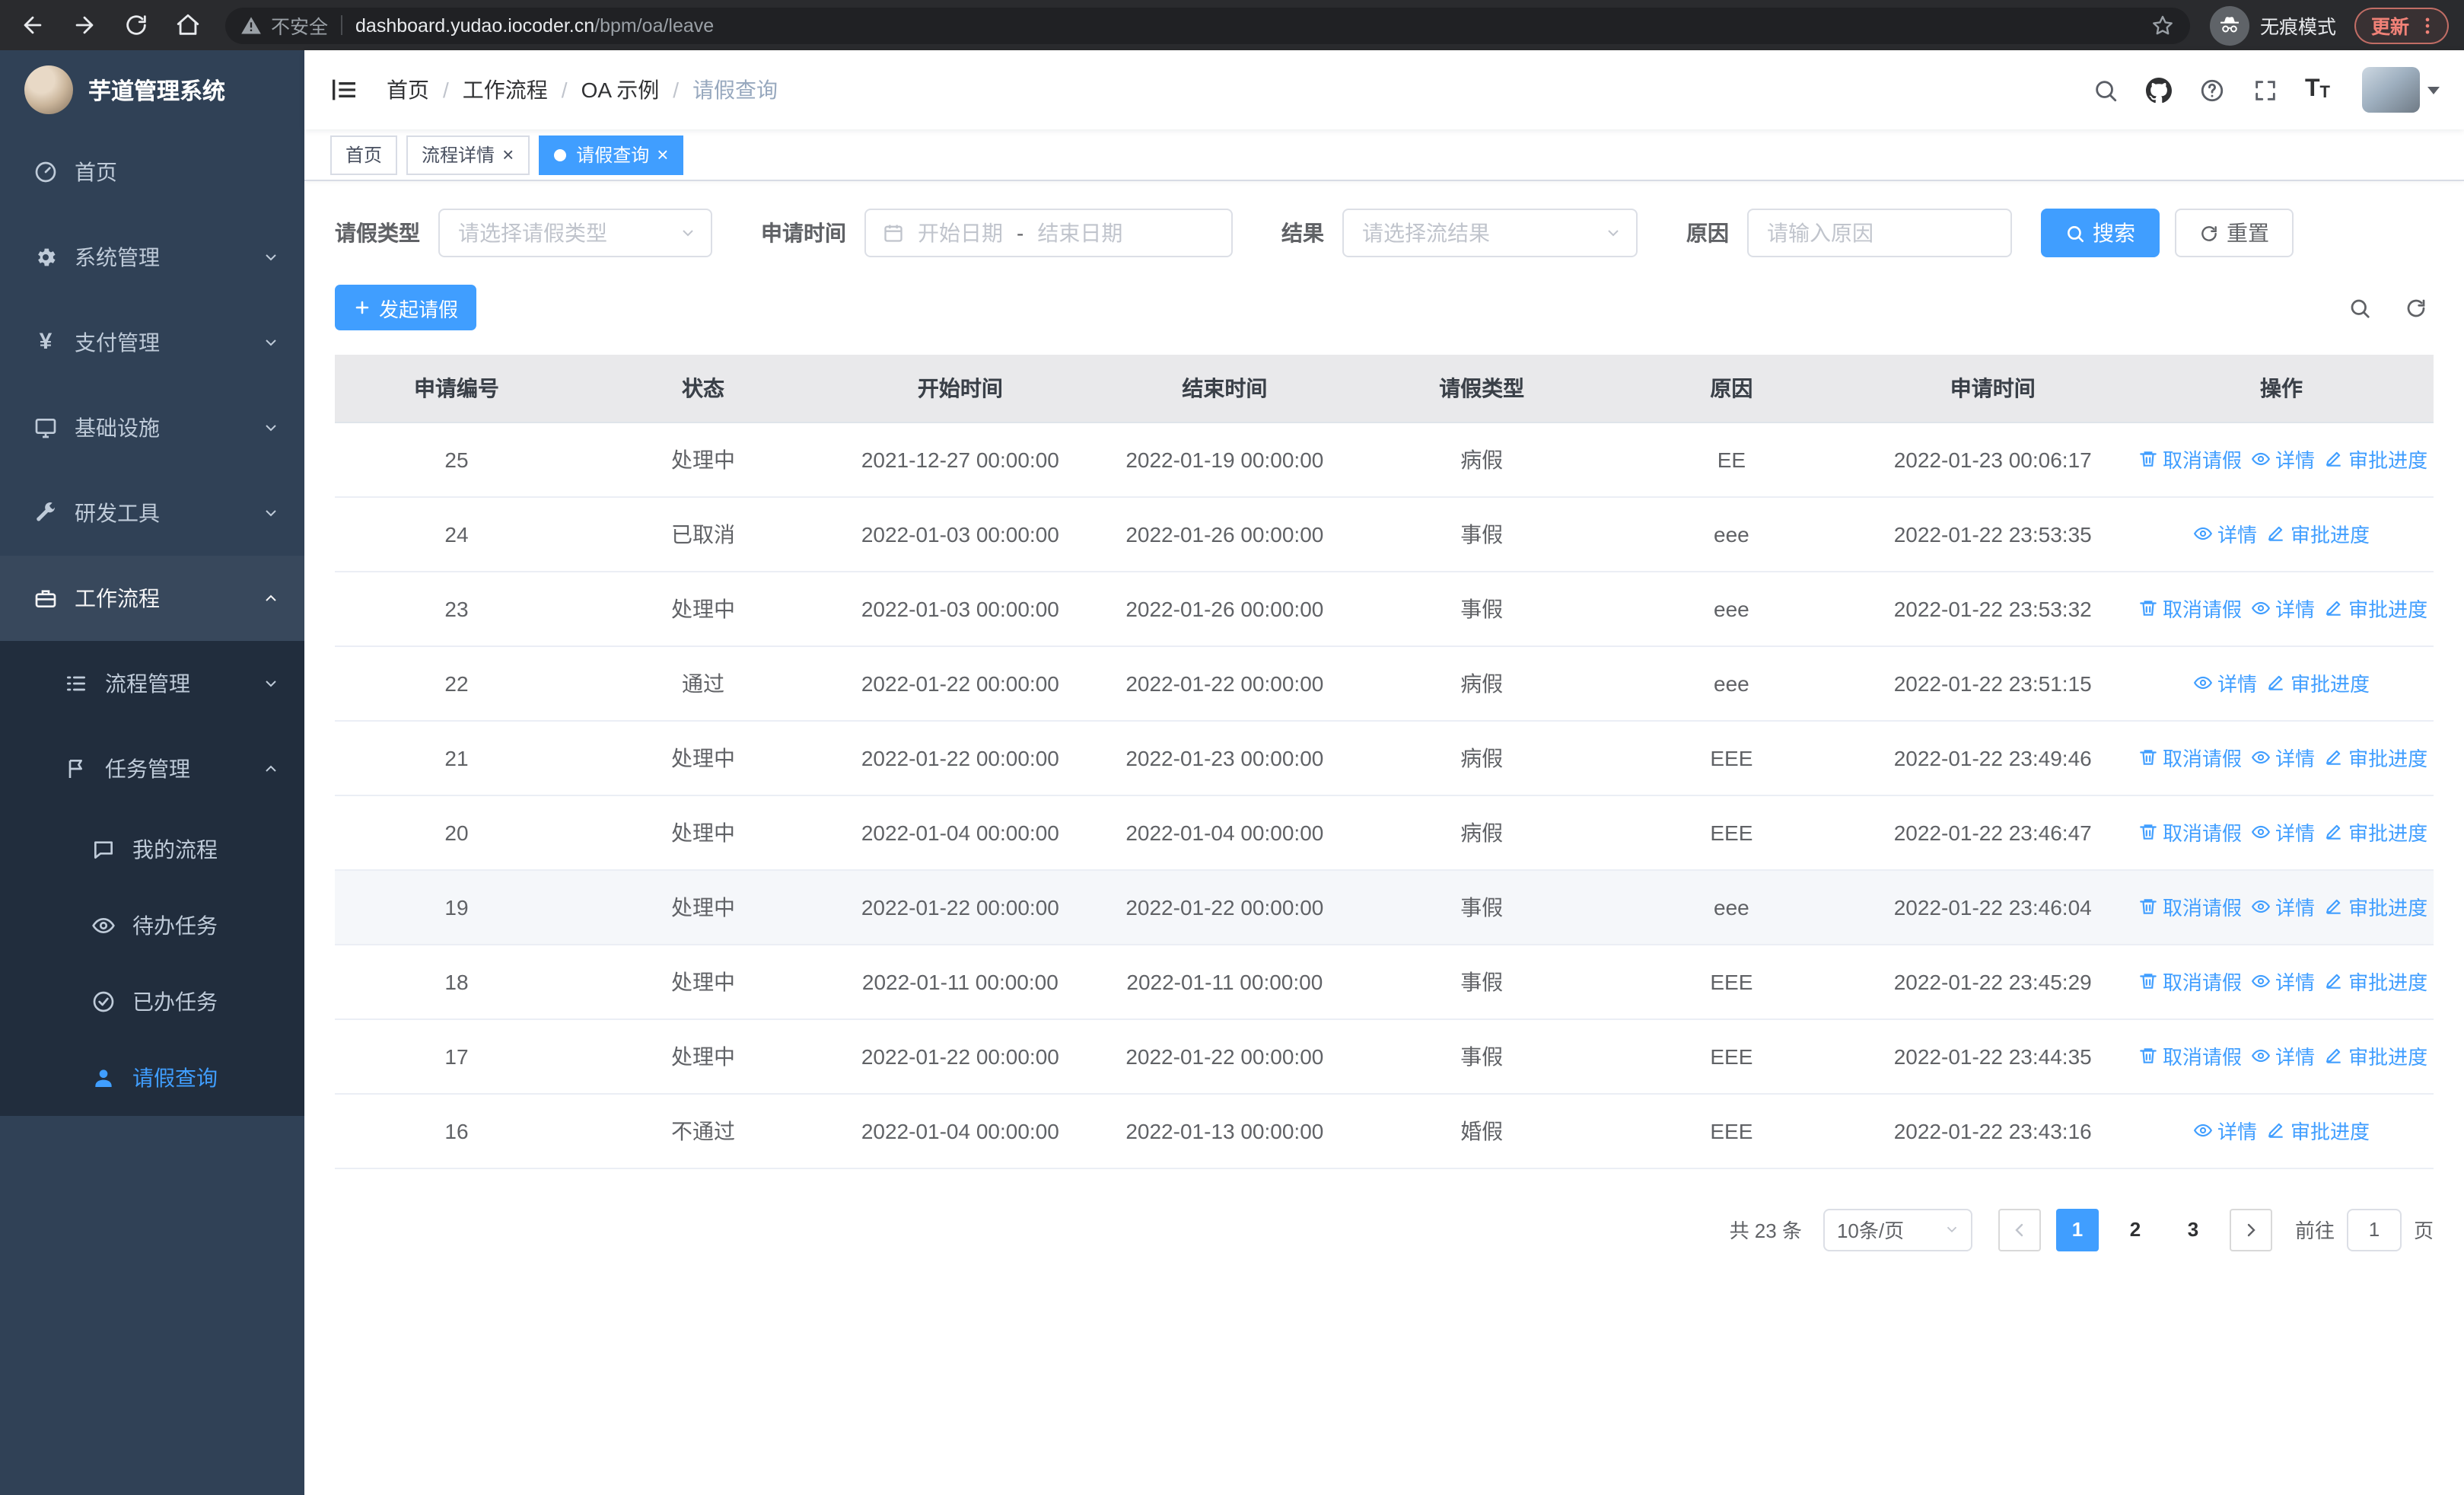 The width and height of the screenshot is (2464, 1495). I want to click on browser-update-menu: 更新, so click(2401, 25).